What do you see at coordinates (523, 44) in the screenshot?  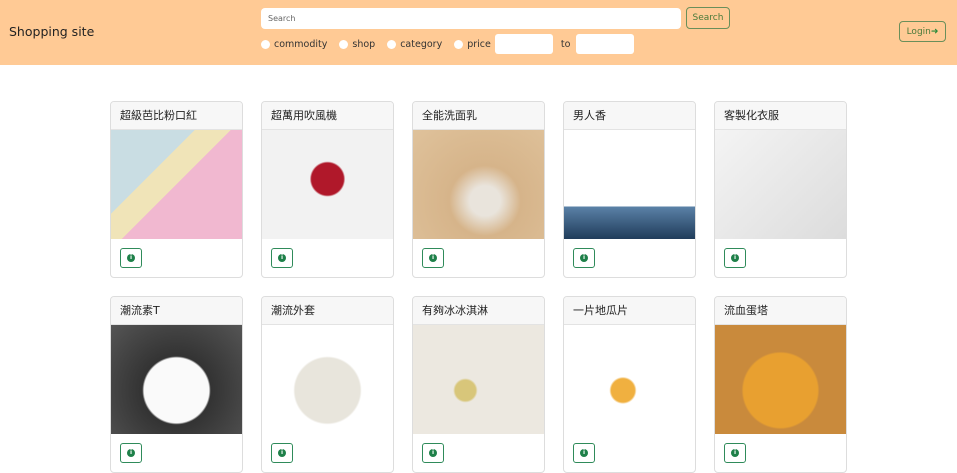 I see `price-min-input` at bounding box center [523, 44].